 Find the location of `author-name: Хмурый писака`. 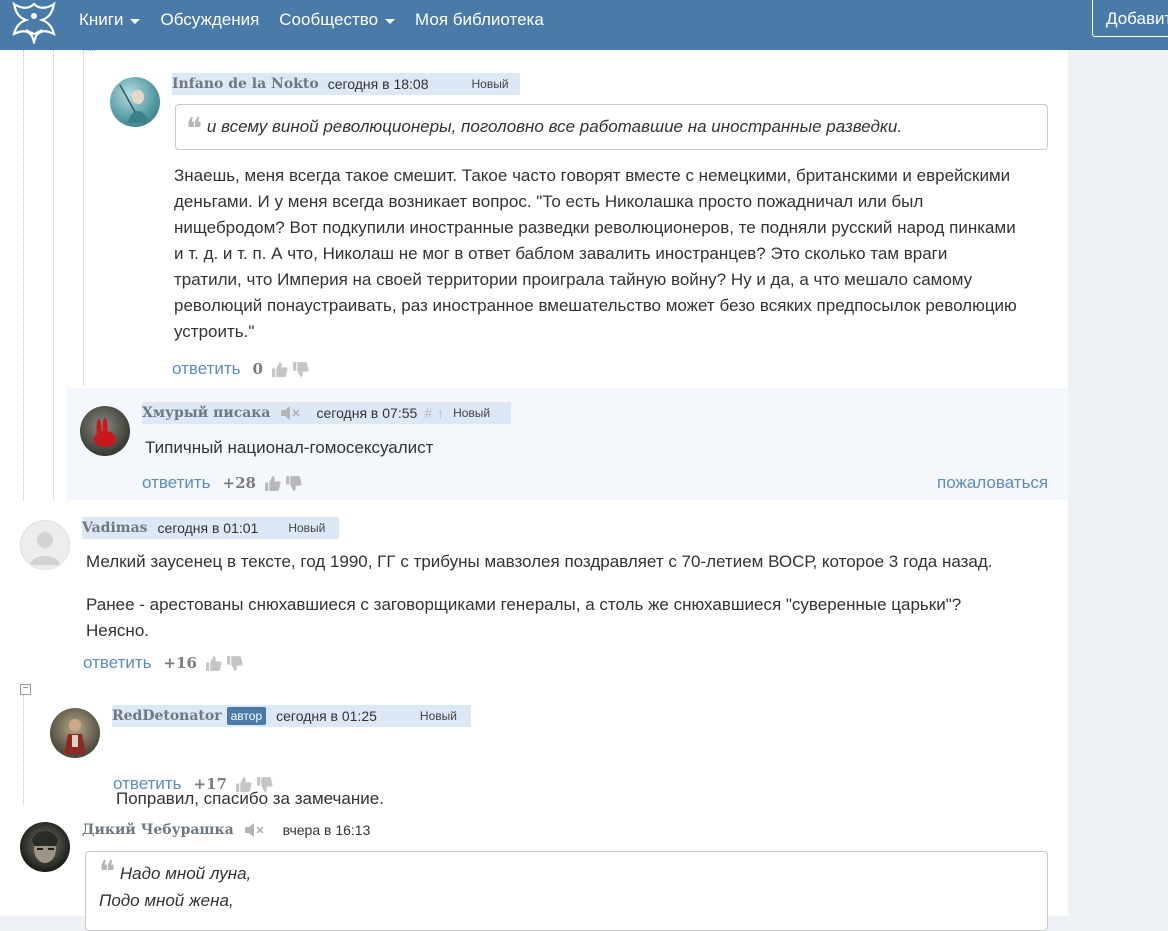

author-name: Хмурый писака is located at coordinates (206, 413).